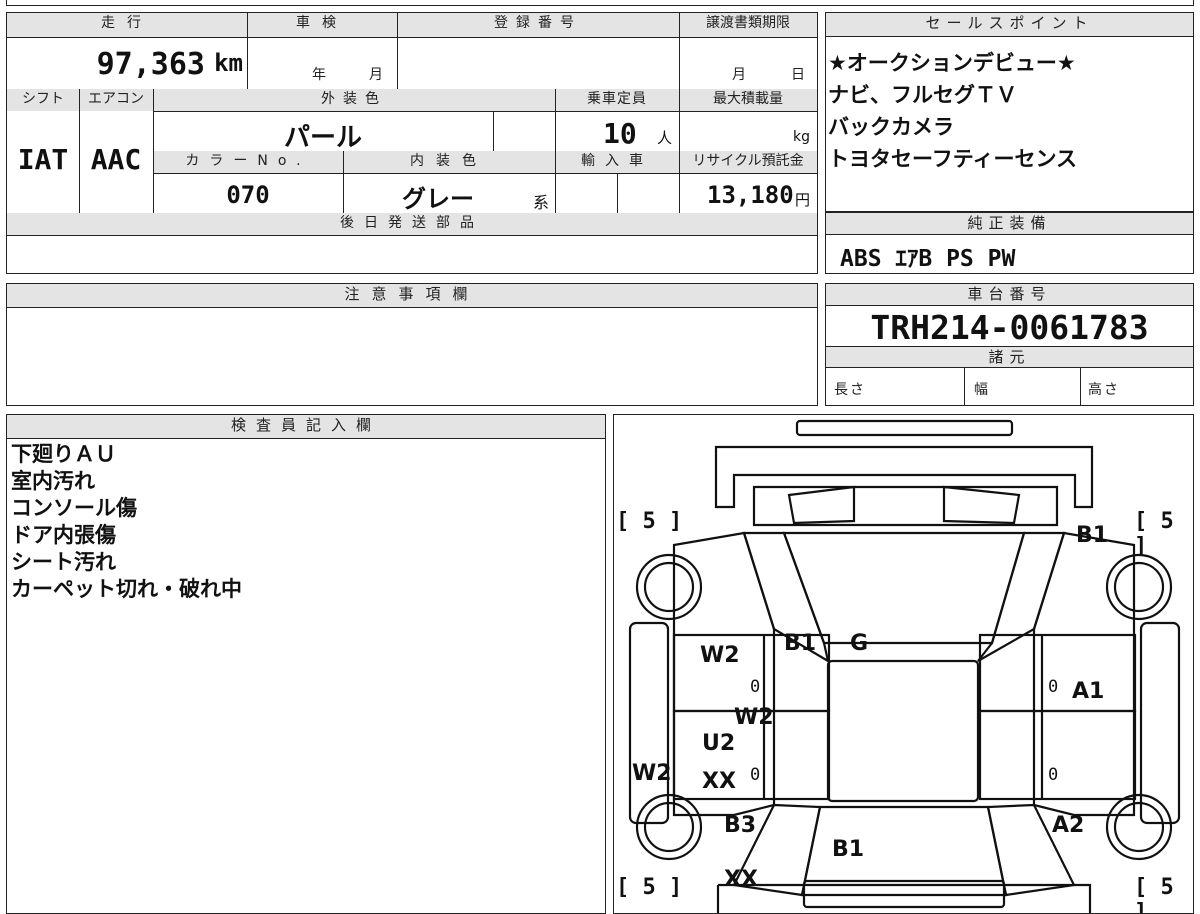 The height and width of the screenshot is (914, 1200). Describe the element at coordinates (891, 127) in the screenshot. I see `sales-point-line: バックカメラ` at that location.